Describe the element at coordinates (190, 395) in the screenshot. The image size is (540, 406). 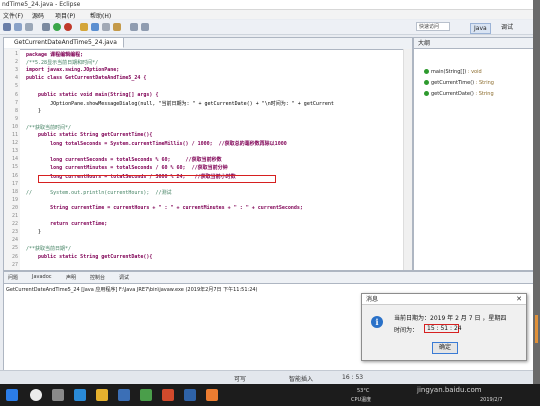
I see `eclipse-icon` at that location.